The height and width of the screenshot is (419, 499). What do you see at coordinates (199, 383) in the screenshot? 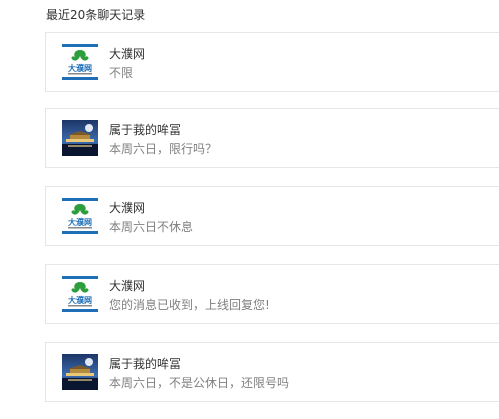
I see `last-message: 本周六日，不是公休日，还限号吗` at bounding box center [199, 383].